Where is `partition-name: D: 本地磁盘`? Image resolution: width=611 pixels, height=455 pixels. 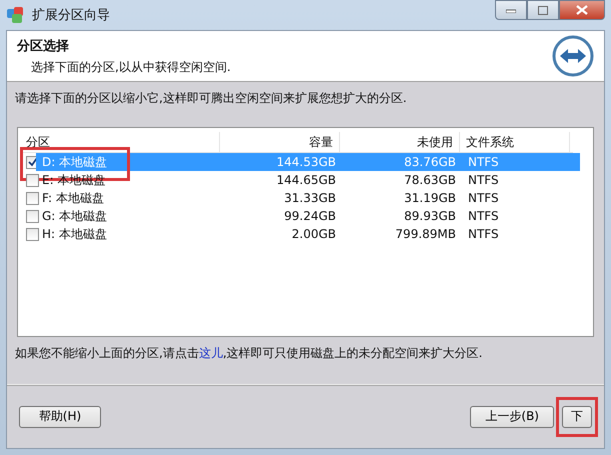 partition-name: D: 本地磁盘 is located at coordinates (75, 162).